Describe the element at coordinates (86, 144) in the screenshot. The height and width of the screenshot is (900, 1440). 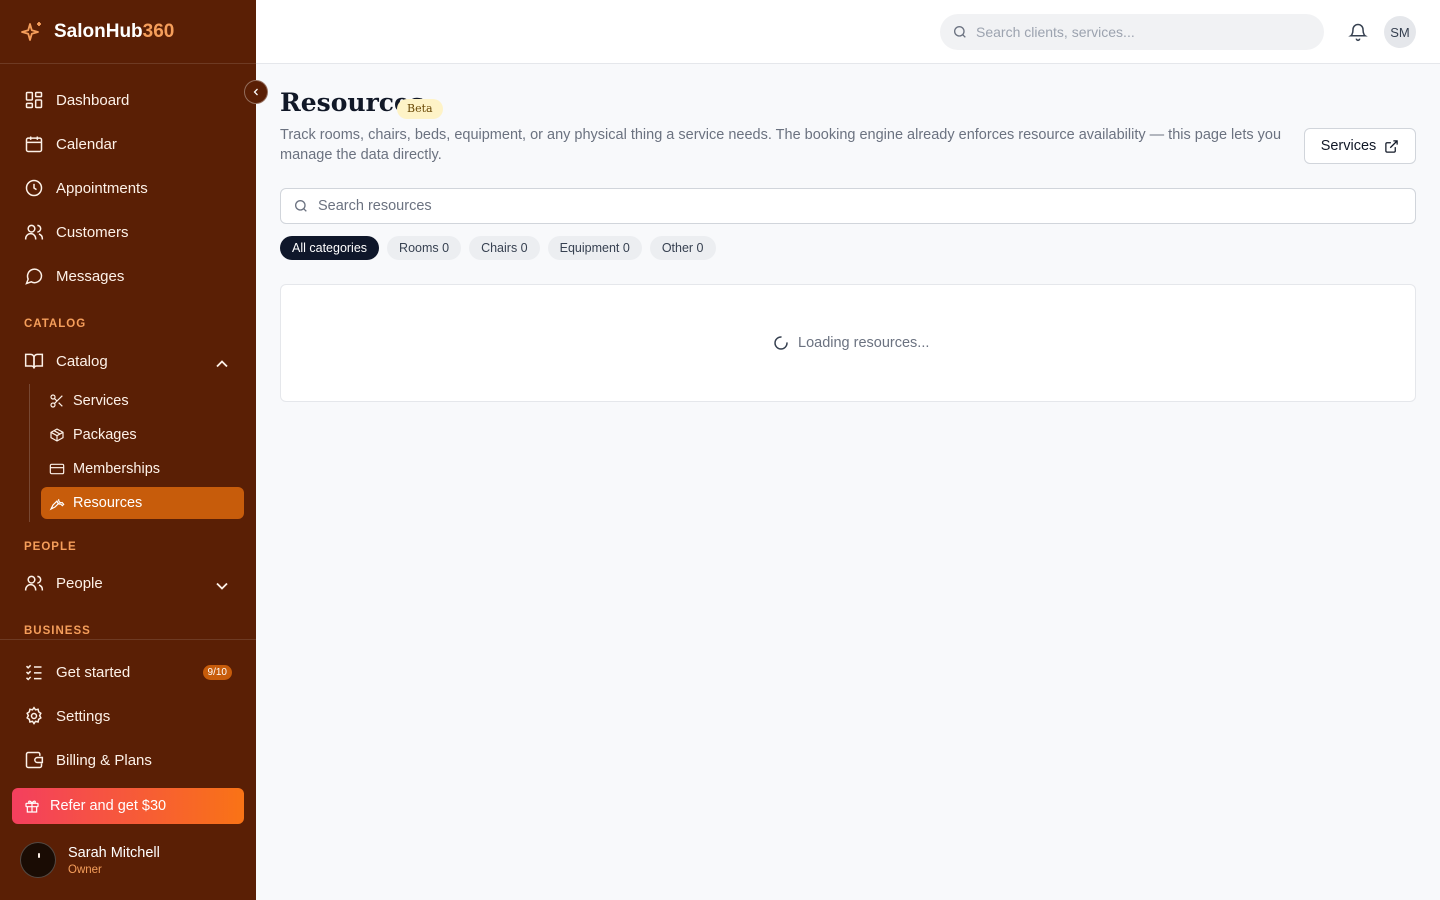
I see `nav-label: Calendar` at that location.